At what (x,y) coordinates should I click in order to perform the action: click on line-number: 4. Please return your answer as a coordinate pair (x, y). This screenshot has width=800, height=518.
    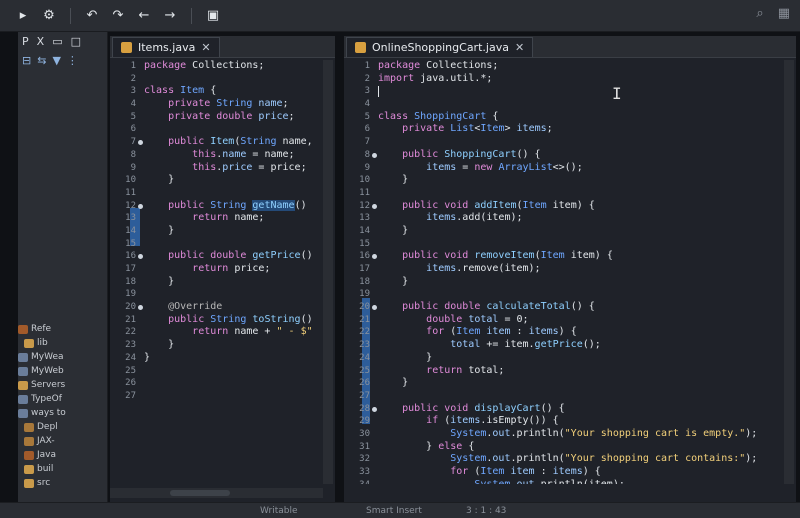
    Looking at the image, I should click on (133, 104).